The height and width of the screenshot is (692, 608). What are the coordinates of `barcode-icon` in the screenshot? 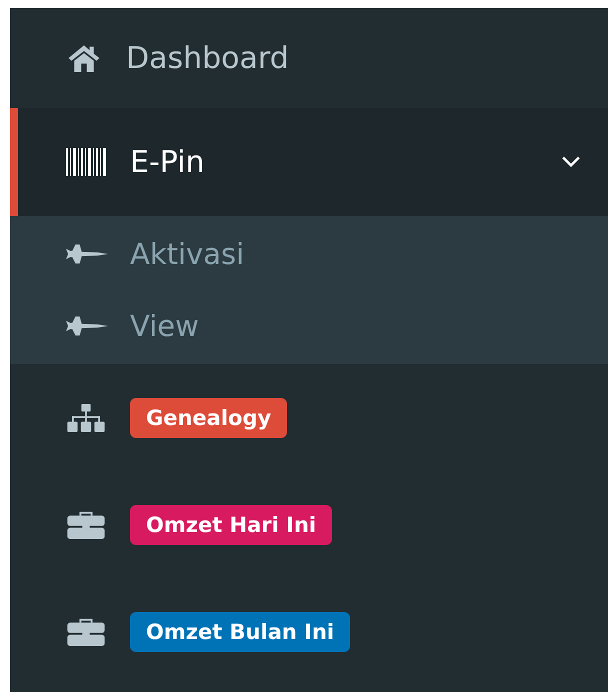 It's located at (86, 162).